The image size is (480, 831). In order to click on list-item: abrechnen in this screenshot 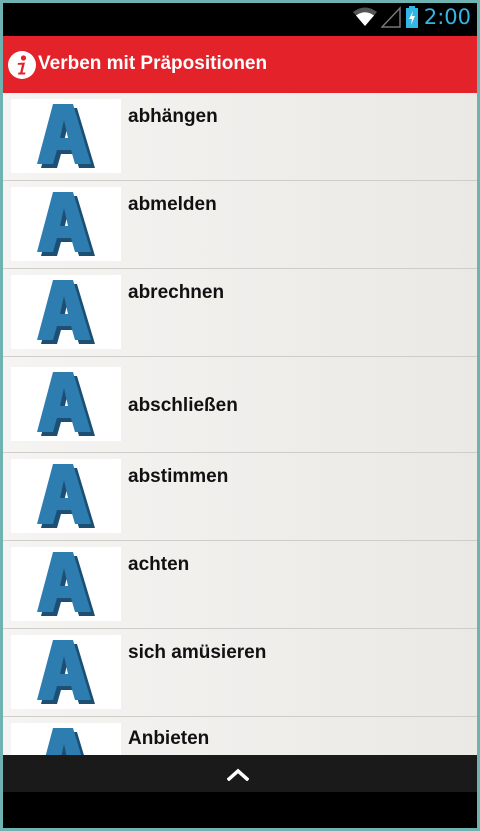, I will do `click(240, 313)`.